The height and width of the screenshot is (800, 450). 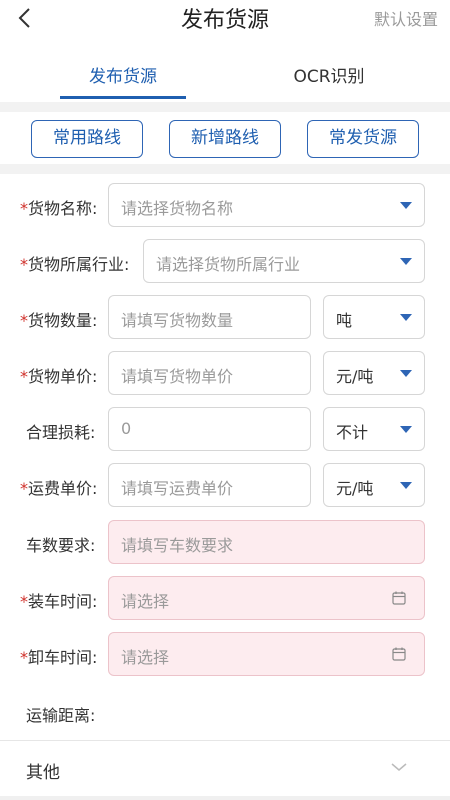 What do you see at coordinates (123, 97) in the screenshot?
I see `active-tab-indicator` at bounding box center [123, 97].